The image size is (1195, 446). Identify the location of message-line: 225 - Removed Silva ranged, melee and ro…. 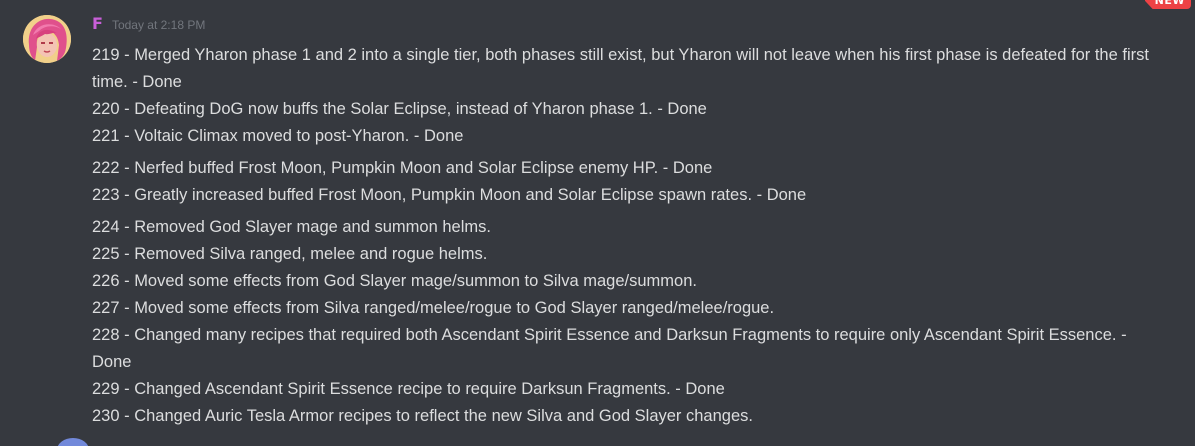
(290, 254).